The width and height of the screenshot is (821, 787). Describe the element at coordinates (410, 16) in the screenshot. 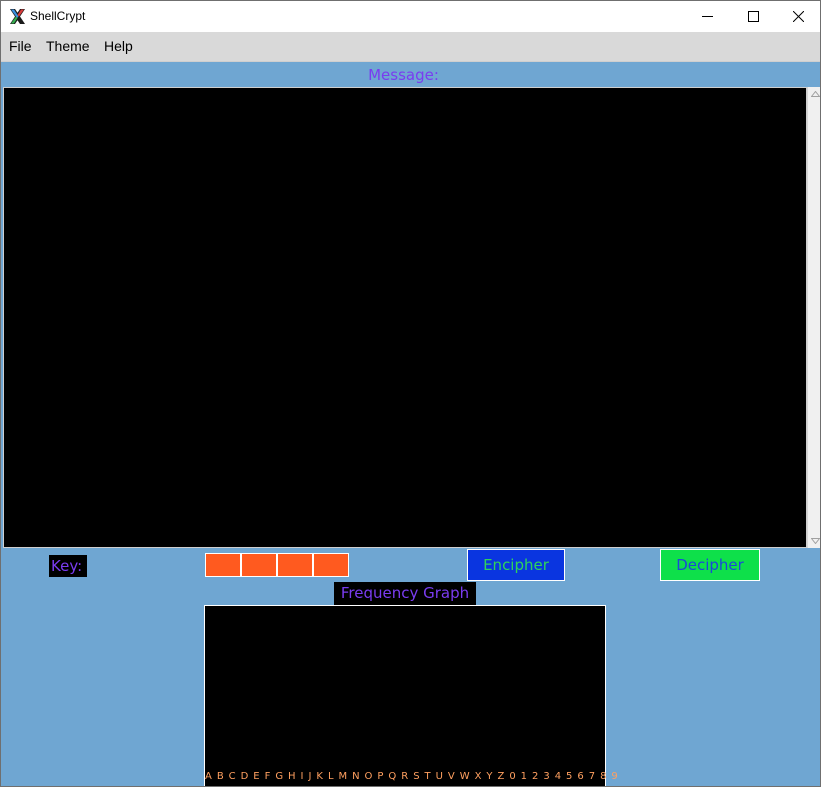

I see `title-bar: ShellCrypt` at that location.